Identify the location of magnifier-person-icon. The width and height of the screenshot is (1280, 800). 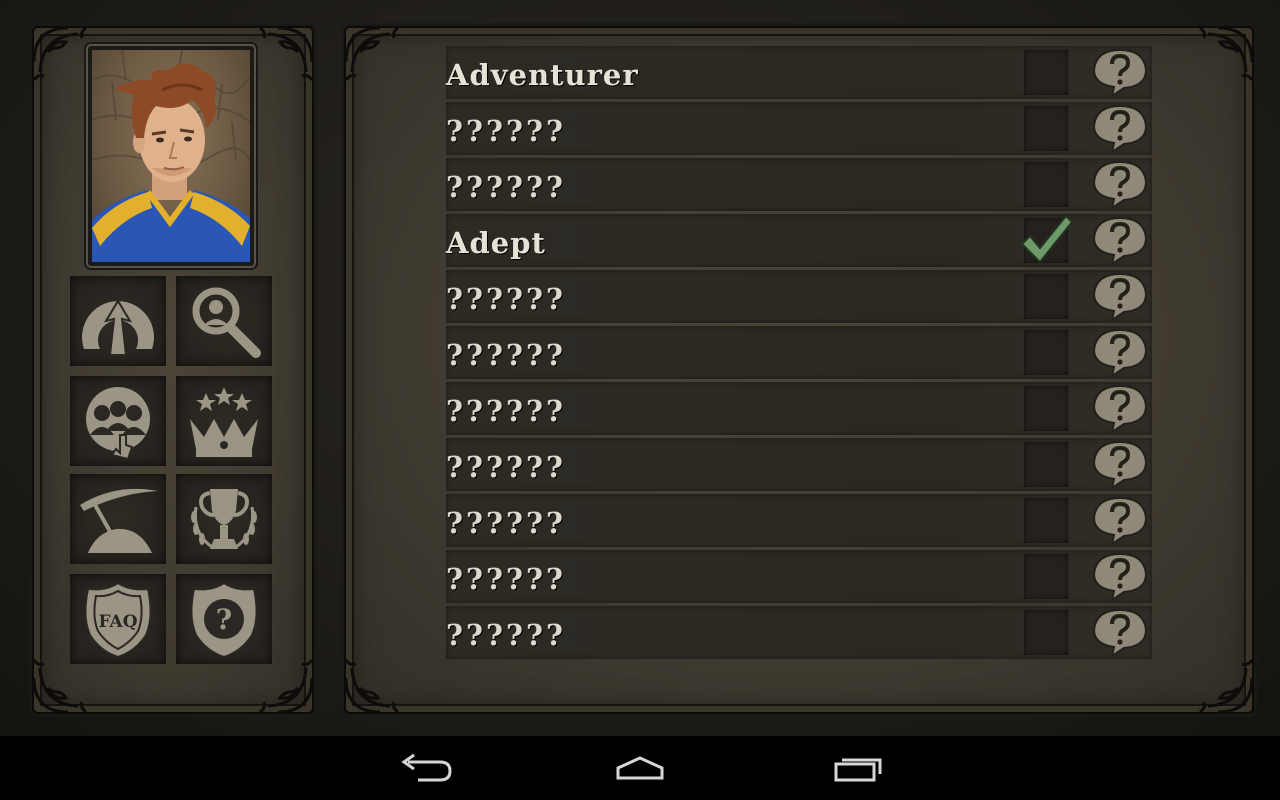
(226, 322).